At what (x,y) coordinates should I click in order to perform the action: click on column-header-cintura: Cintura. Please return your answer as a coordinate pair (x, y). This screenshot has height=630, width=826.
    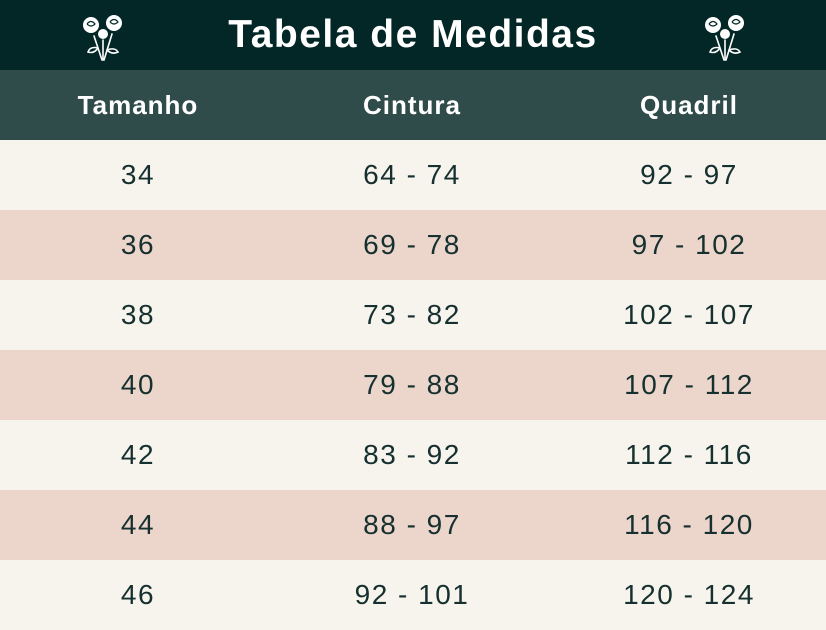
    Looking at the image, I should click on (412, 105).